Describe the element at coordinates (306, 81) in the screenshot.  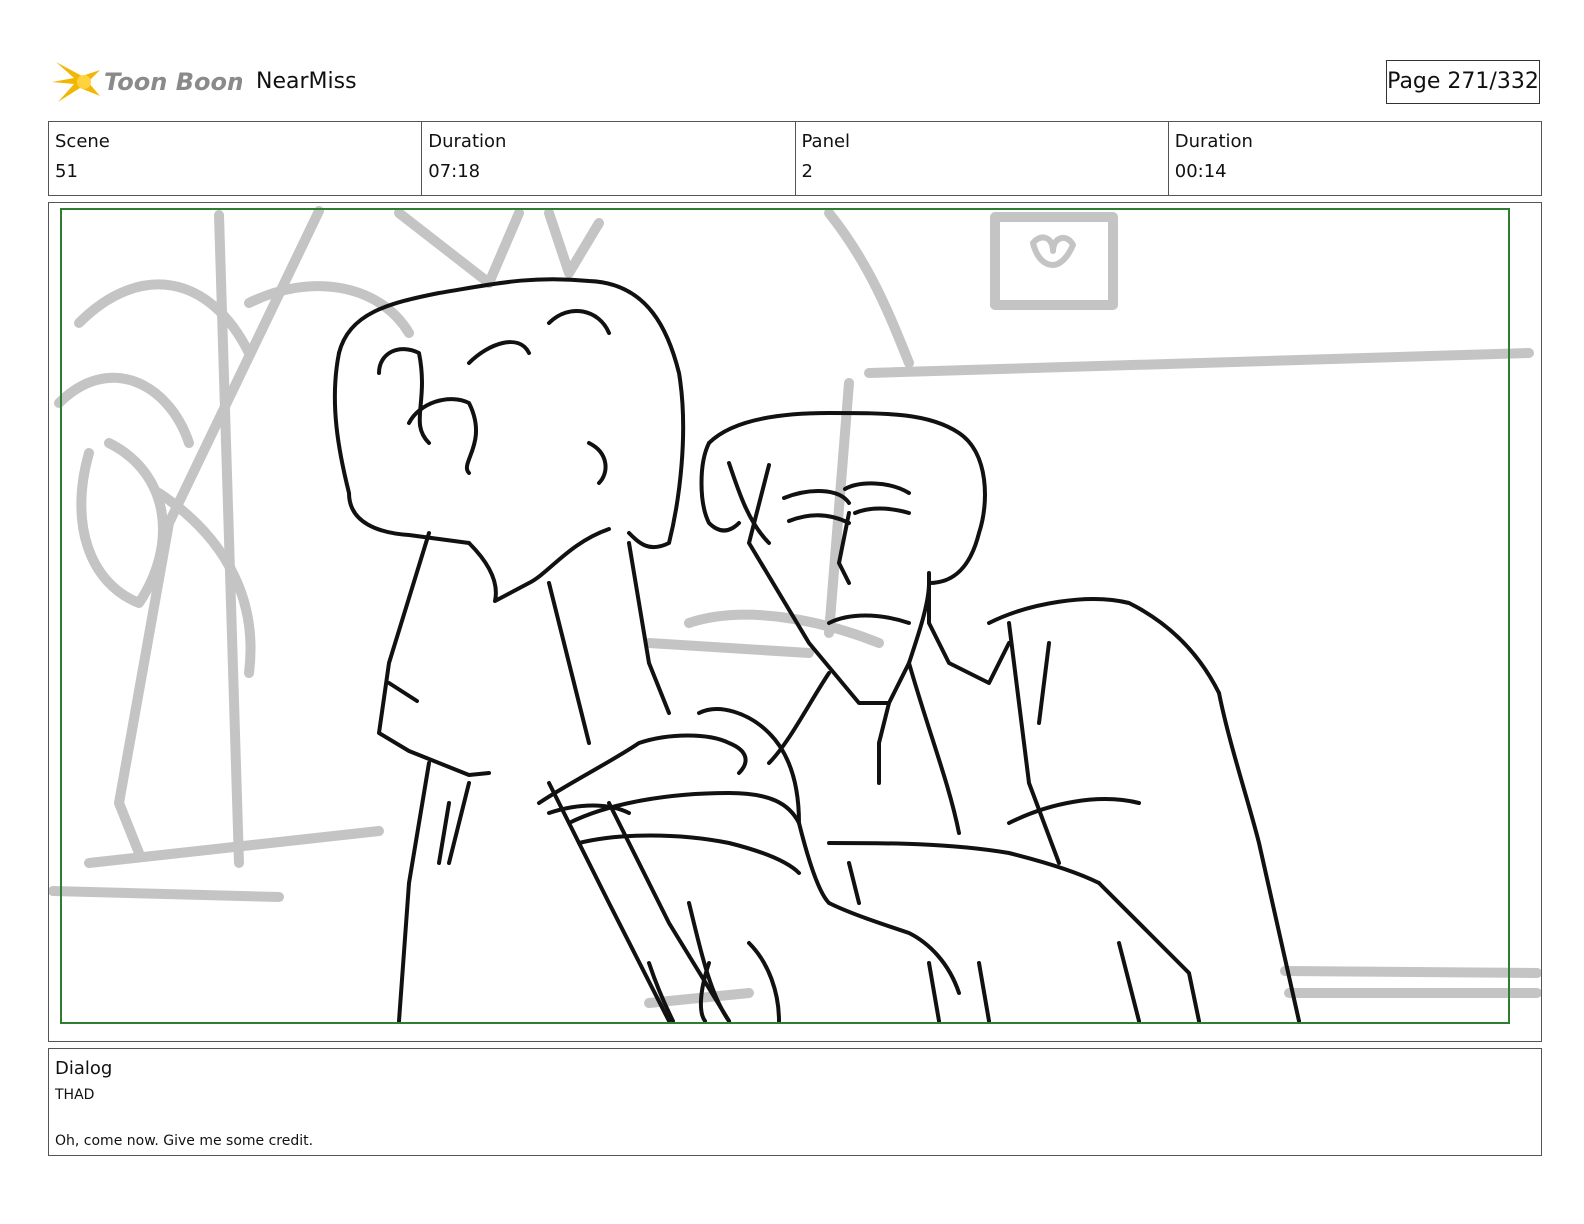
I see `project-title: NearMiss` at that location.